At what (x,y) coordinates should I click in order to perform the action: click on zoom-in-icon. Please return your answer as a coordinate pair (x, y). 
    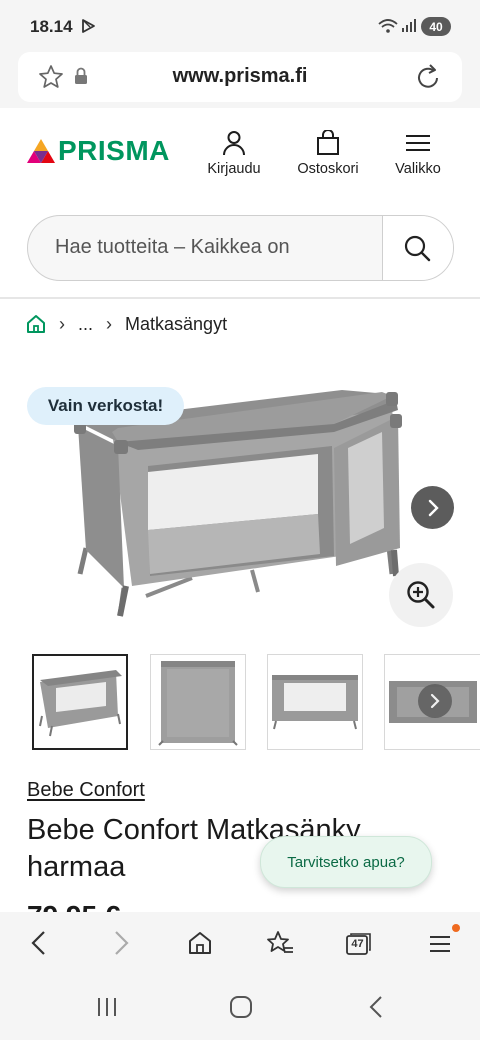
    Looking at the image, I should click on (421, 595).